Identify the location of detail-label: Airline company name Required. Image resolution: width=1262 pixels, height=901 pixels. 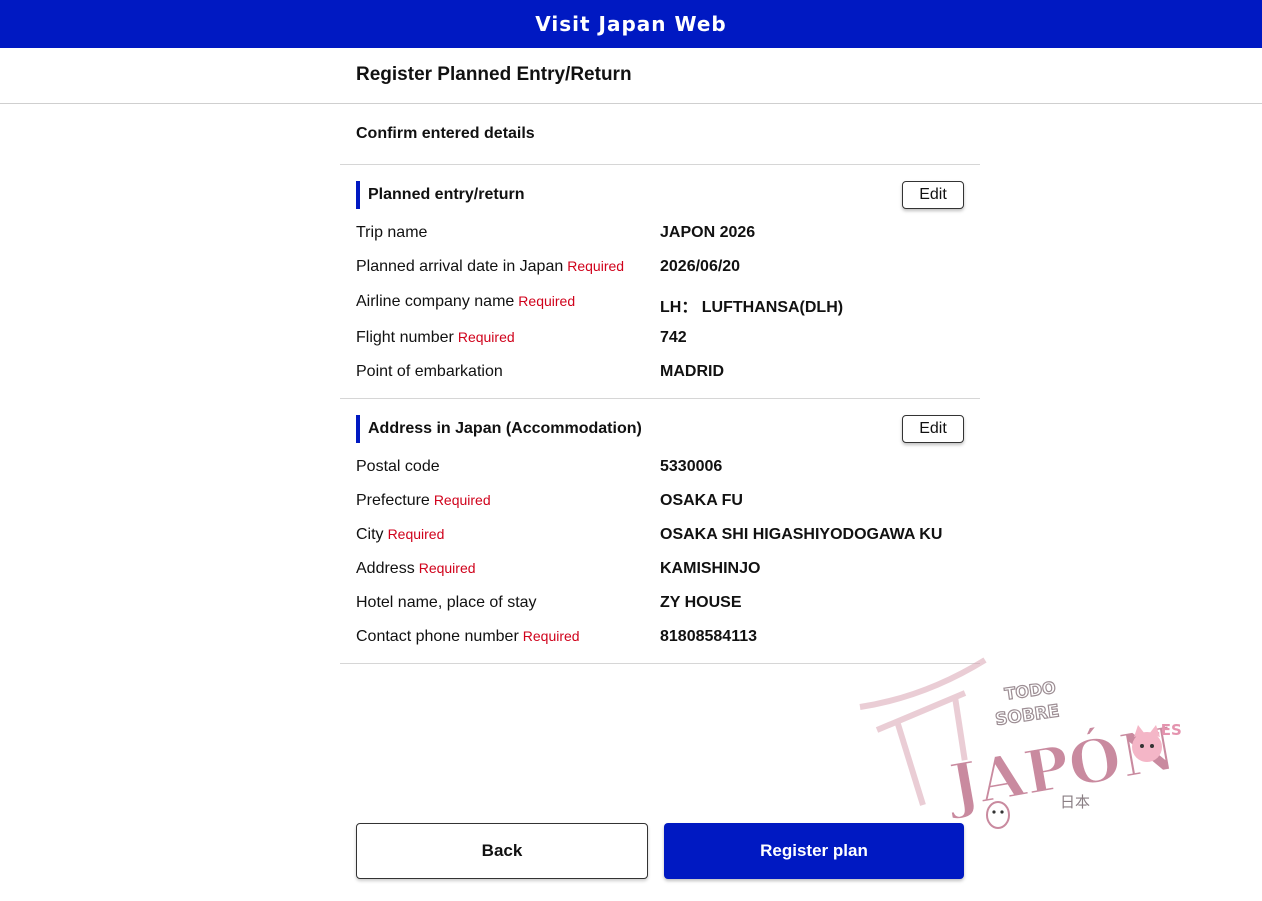
(466, 301).